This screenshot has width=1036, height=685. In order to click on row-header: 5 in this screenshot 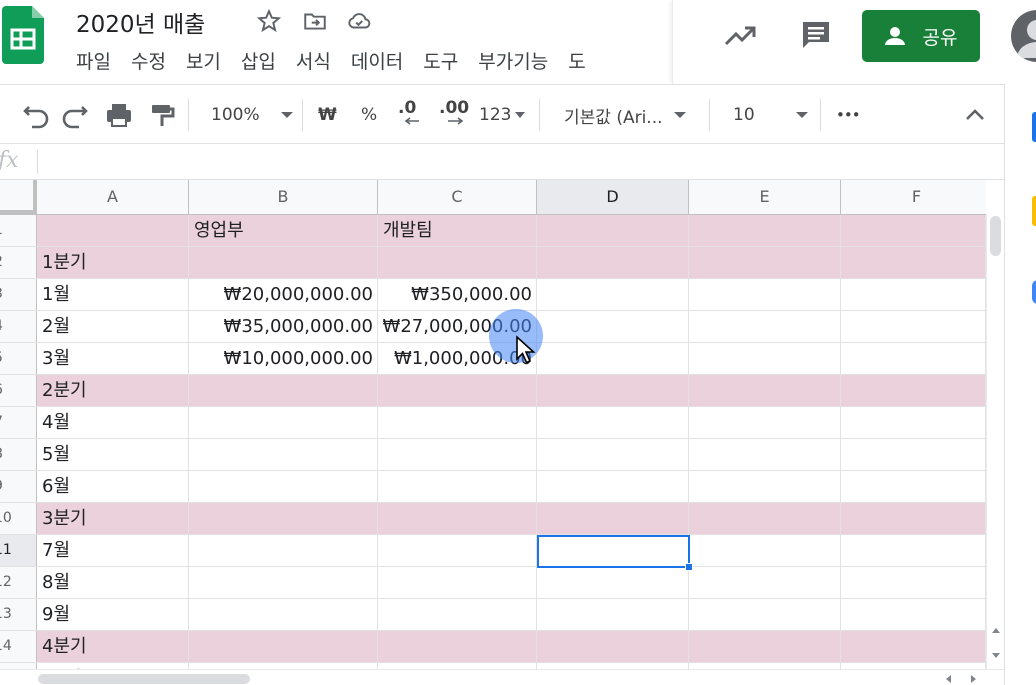, I will do `click(18, 358)`.